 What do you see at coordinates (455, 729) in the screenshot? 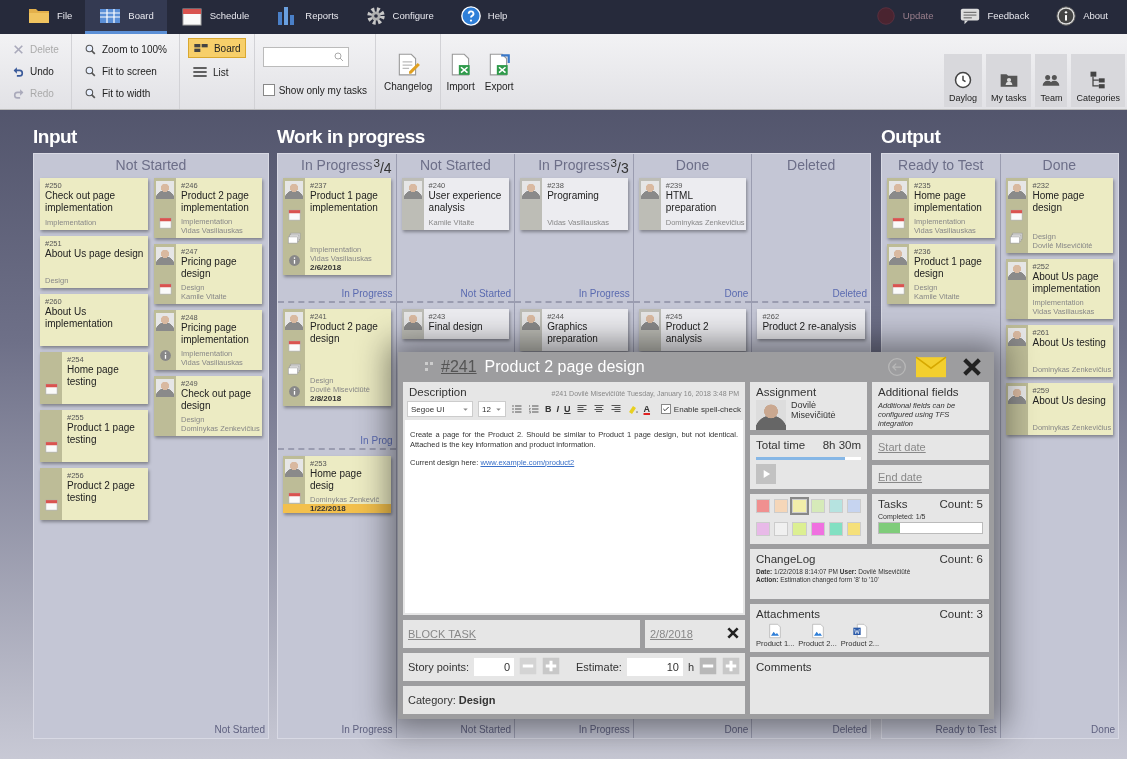
I see `column-footer: Not Started` at bounding box center [455, 729].